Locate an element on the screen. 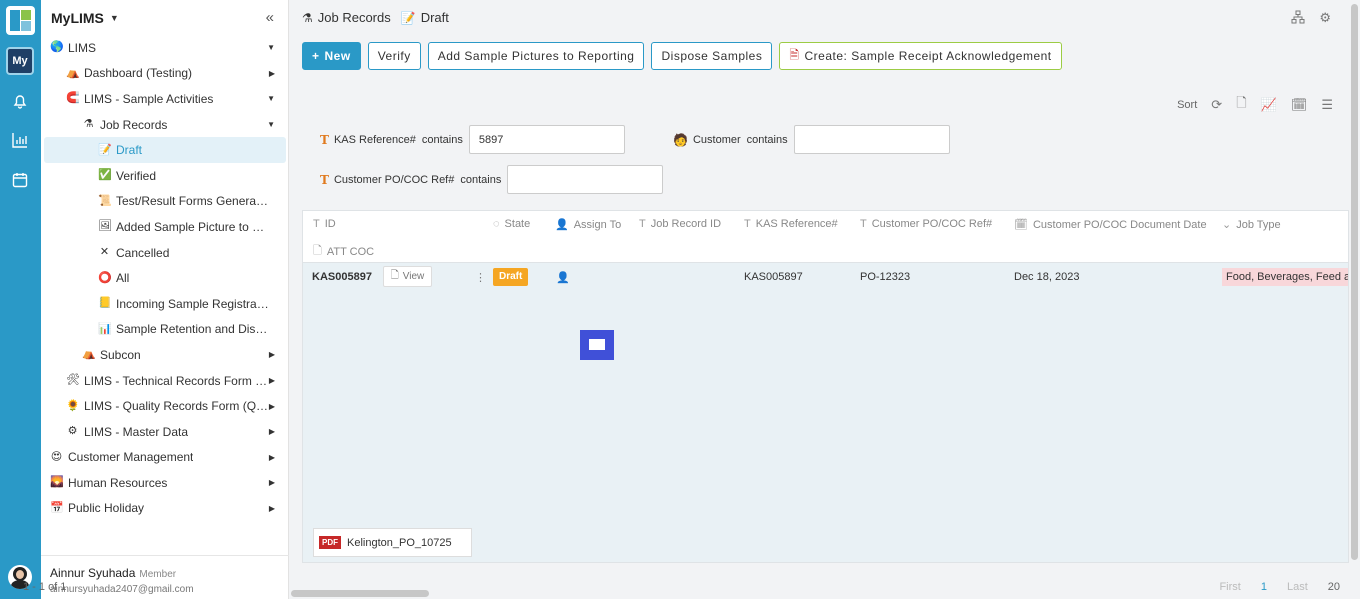 The height and width of the screenshot is (599, 1360). column-document-date: 🗓 Customer PO/COC Document Date is located at coordinates (1110, 225).